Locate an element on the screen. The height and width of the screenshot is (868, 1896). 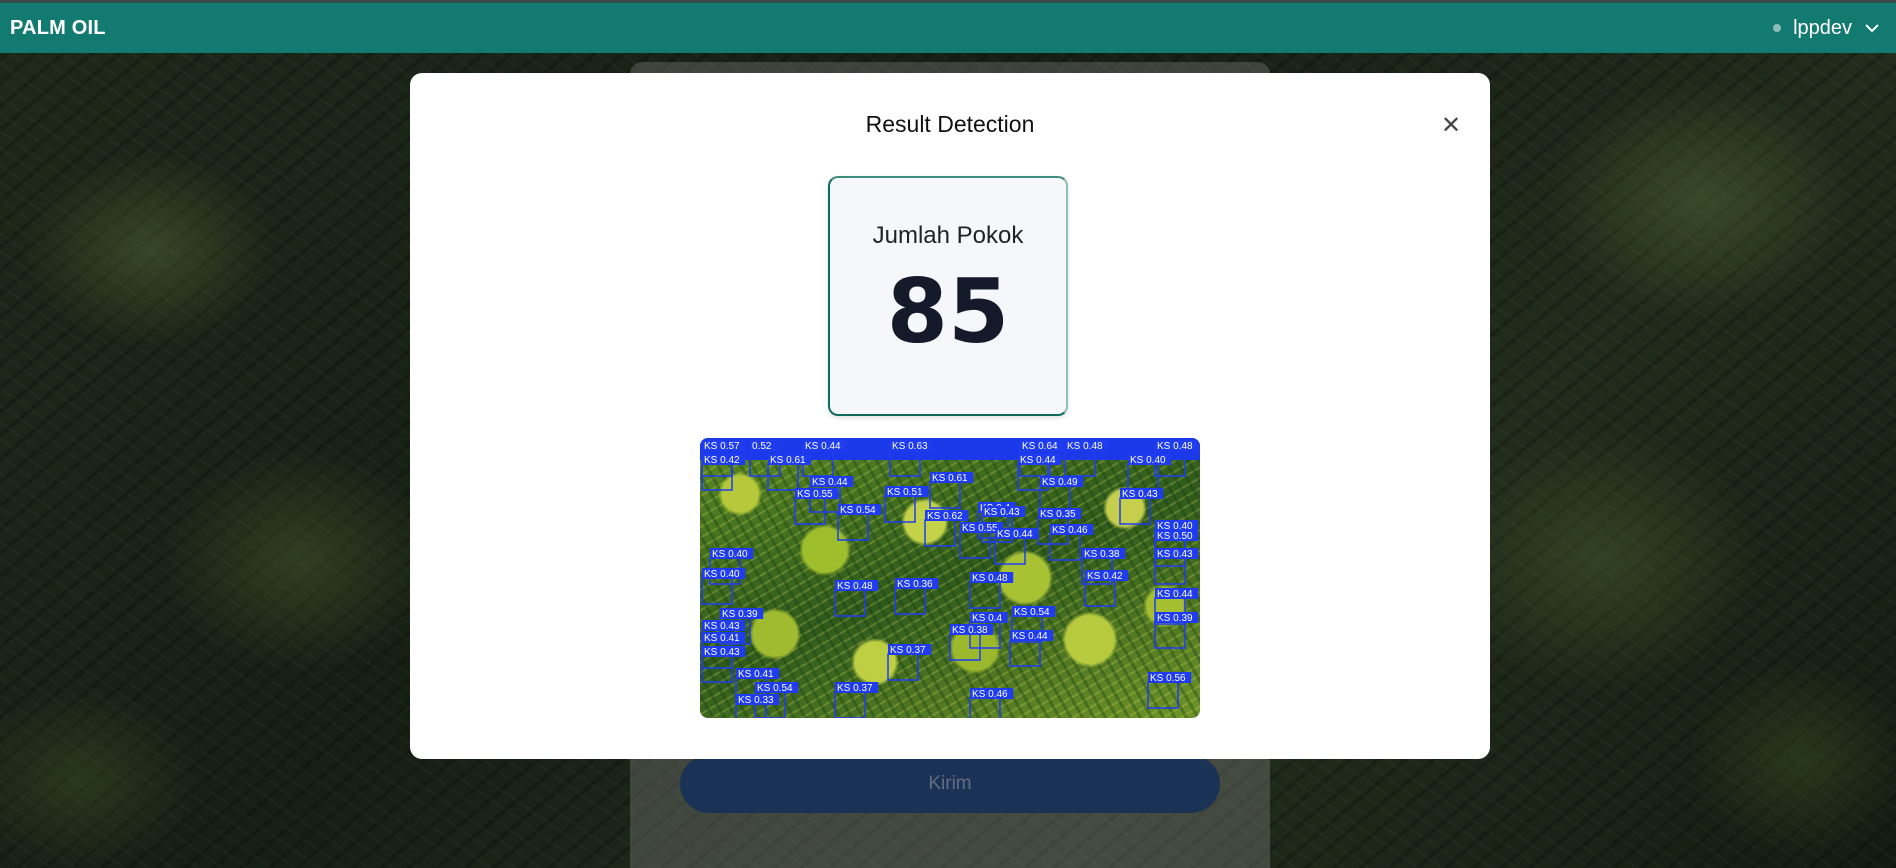
detection-label: KS 0.49 is located at coordinates (1060, 482).